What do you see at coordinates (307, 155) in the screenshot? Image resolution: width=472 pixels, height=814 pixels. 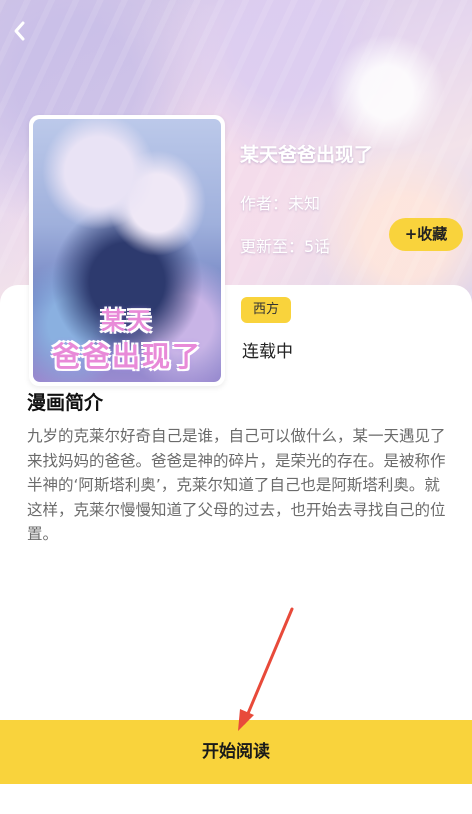 I see `comic-title: 某天爸爸出现了` at bounding box center [307, 155].